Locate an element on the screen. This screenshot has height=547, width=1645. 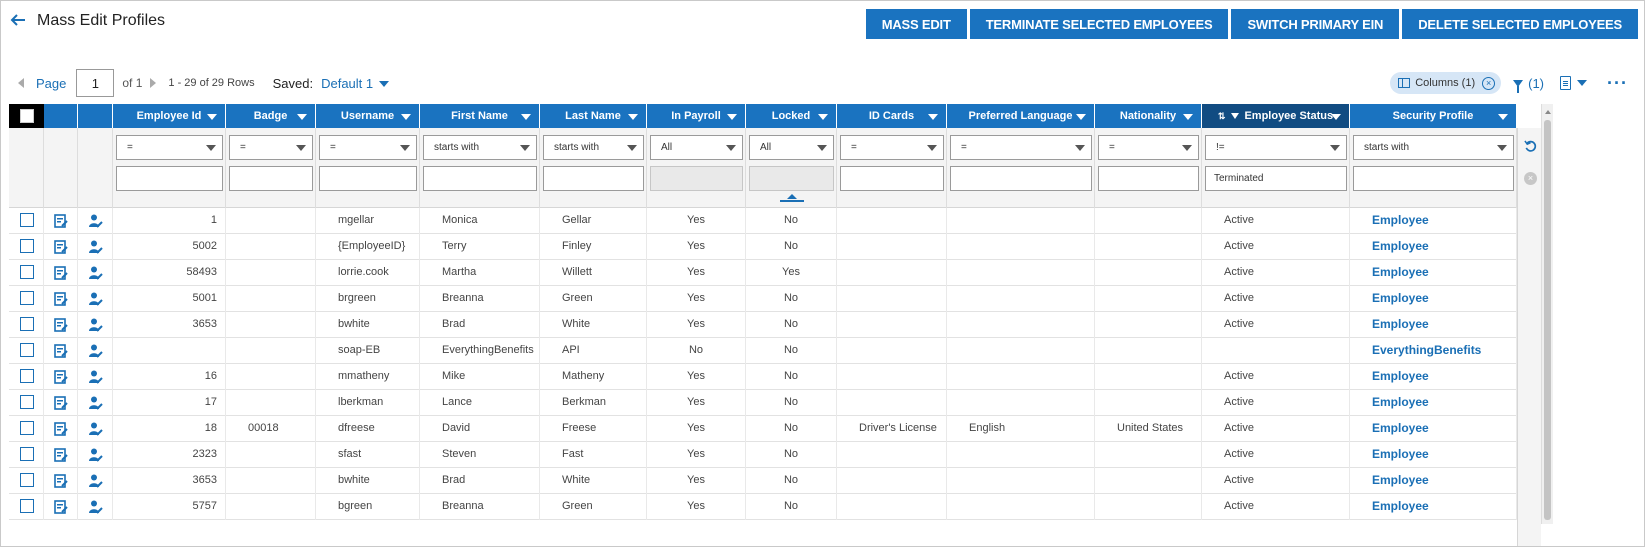
cell-security-profile: EverythingBenefits is located at coordinates (1433, 351).